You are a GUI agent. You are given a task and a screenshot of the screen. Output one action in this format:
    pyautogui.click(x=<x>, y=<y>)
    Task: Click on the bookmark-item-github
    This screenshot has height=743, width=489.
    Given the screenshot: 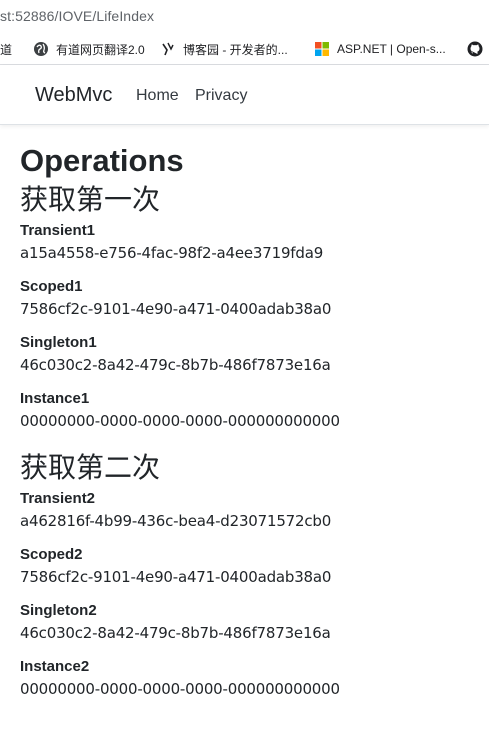 What is the action you would take?
    pyautogui.click(x=478, y=49)
    